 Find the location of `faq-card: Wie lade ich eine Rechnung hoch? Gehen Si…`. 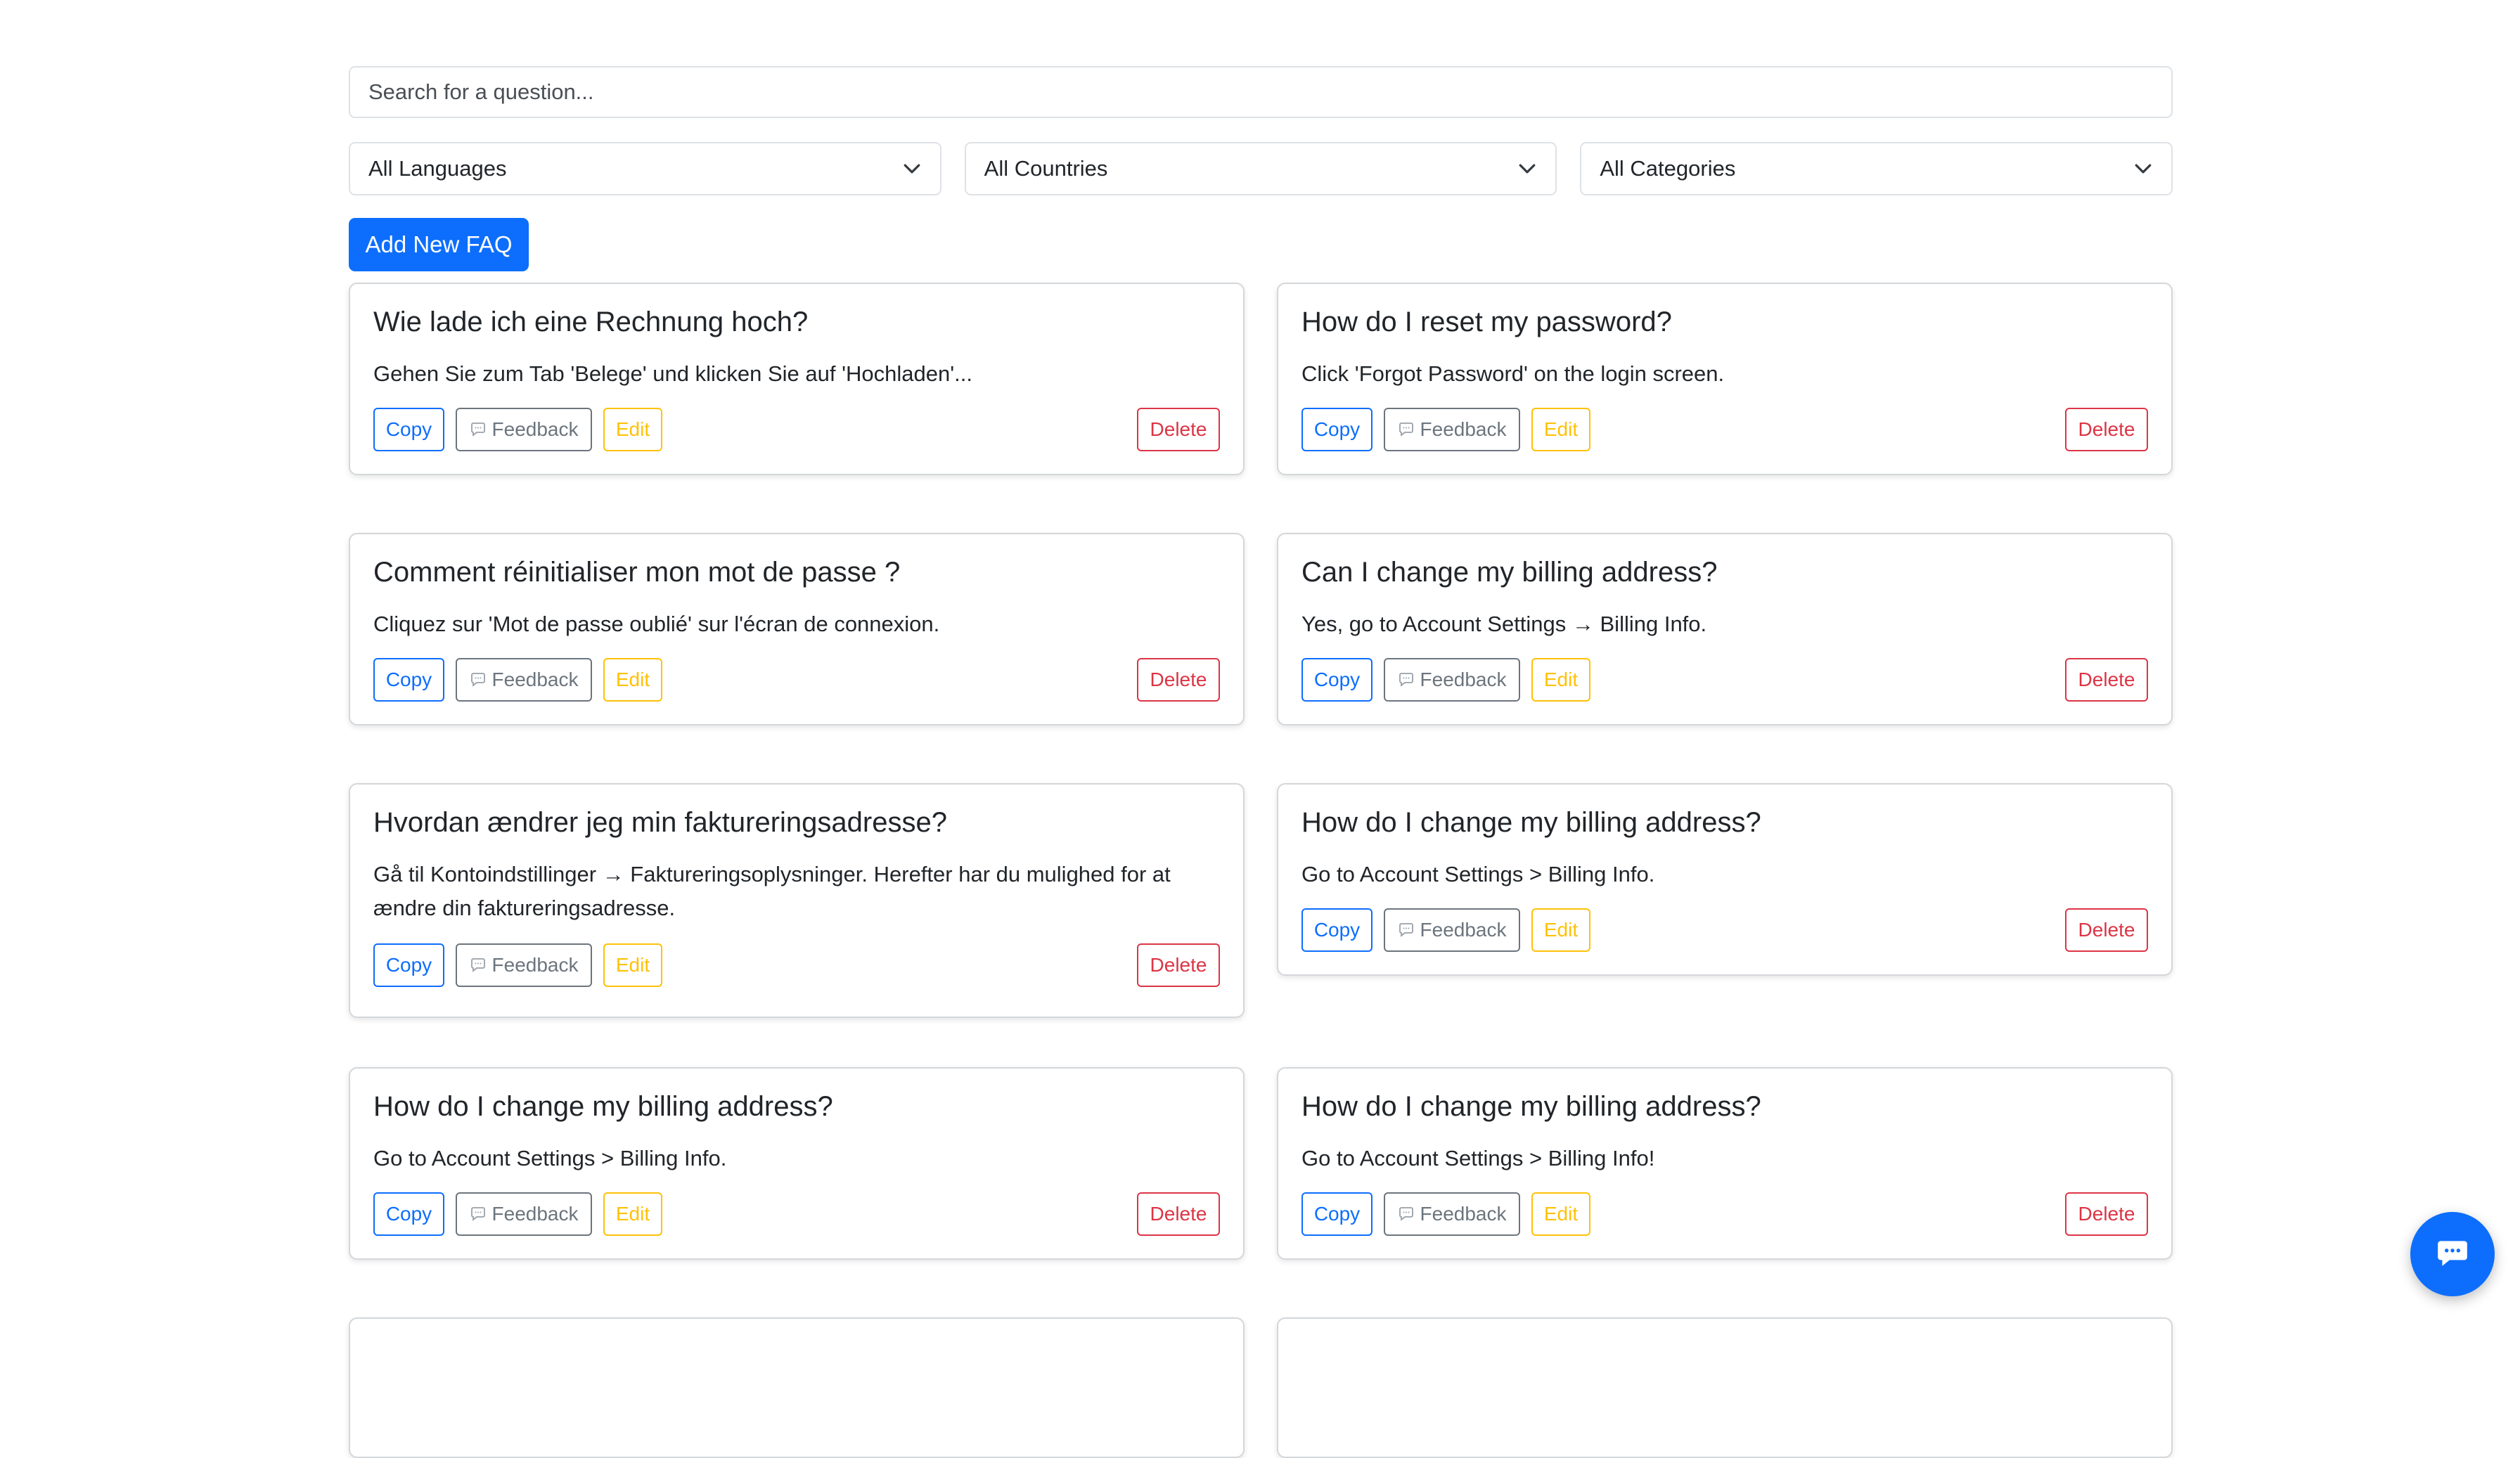

faq-card: Wie lade ich eine Rechnung hoch? Gehen Si… is located at coordinates (797, 379).